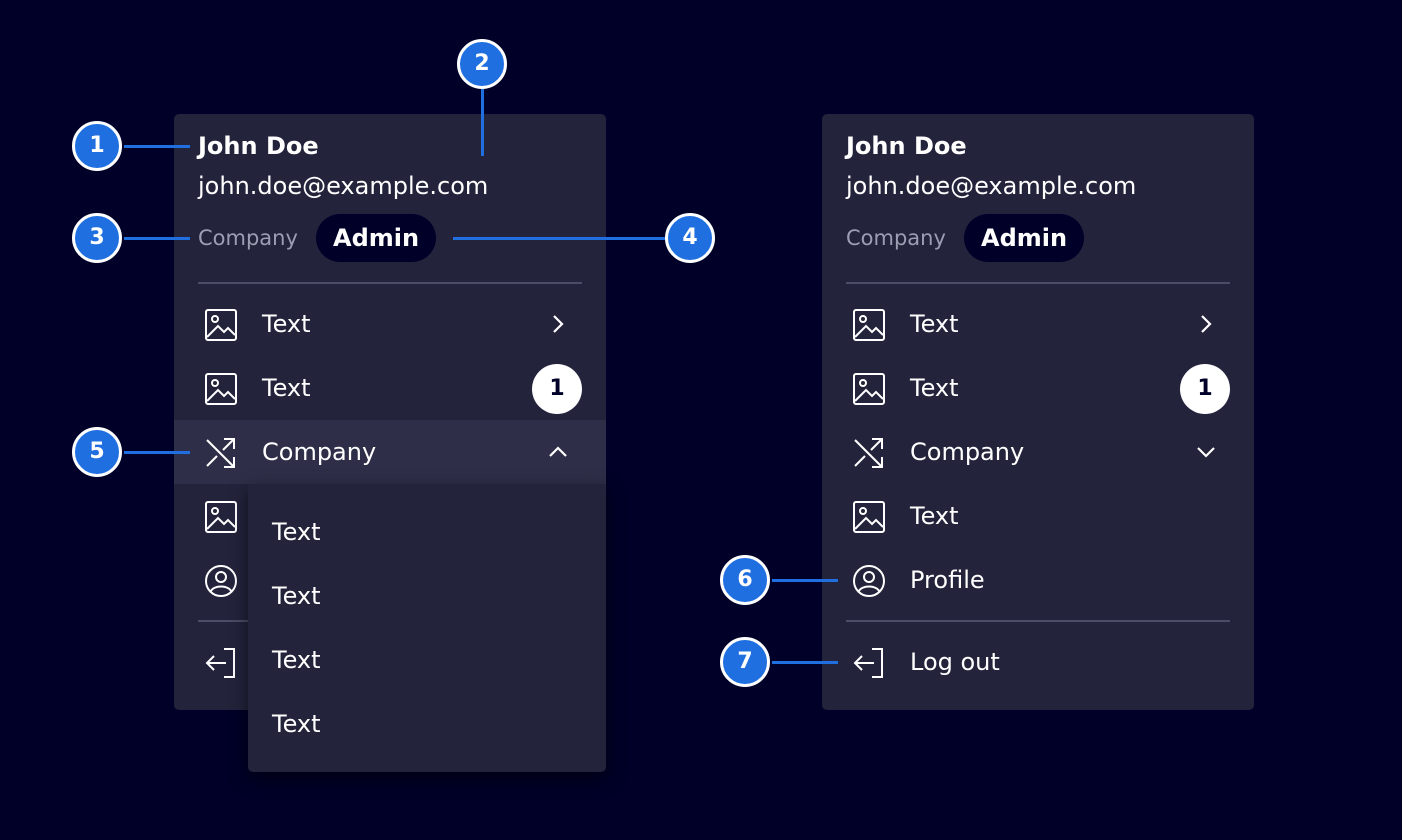 The width and height of the screenshot is (1402, 840). Describe the element at coordinates (482, 64) in the screenshot. I see `annotation-marker: 2` at that location.